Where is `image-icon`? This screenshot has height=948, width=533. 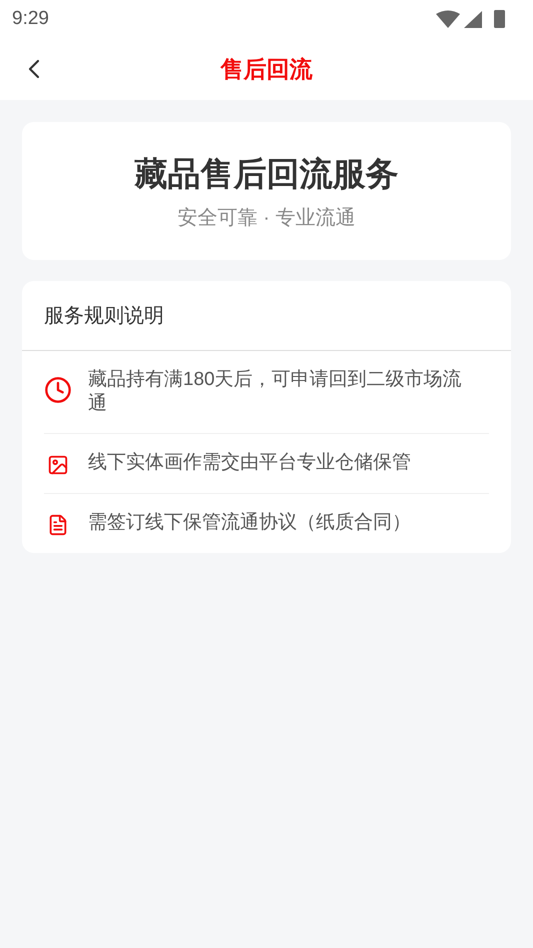 image-icon is located at coordinates (58, 465).